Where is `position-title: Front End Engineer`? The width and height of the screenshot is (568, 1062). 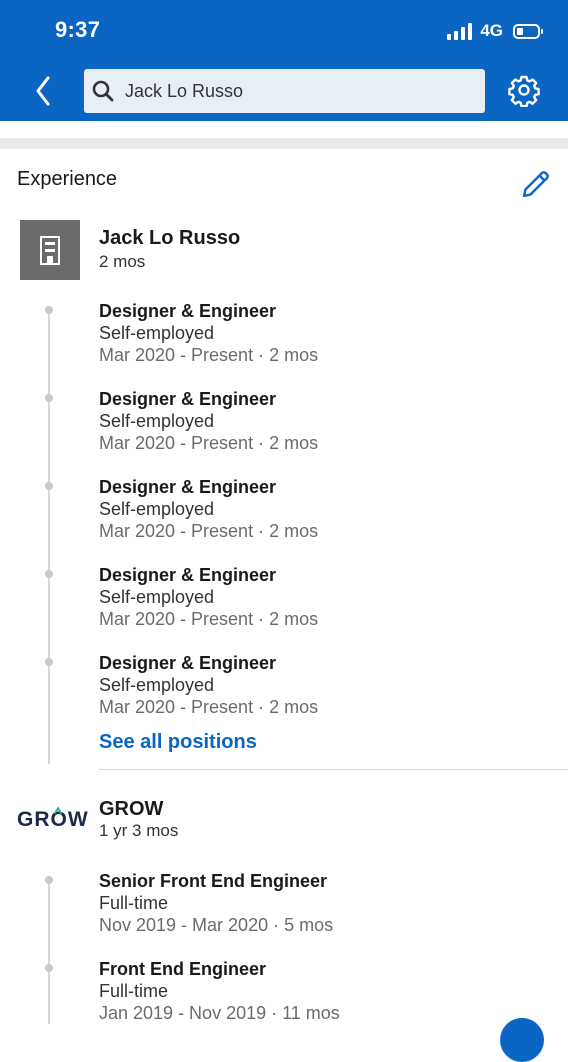
position-title: Front End Engineer is located at coordinates (183, 969).